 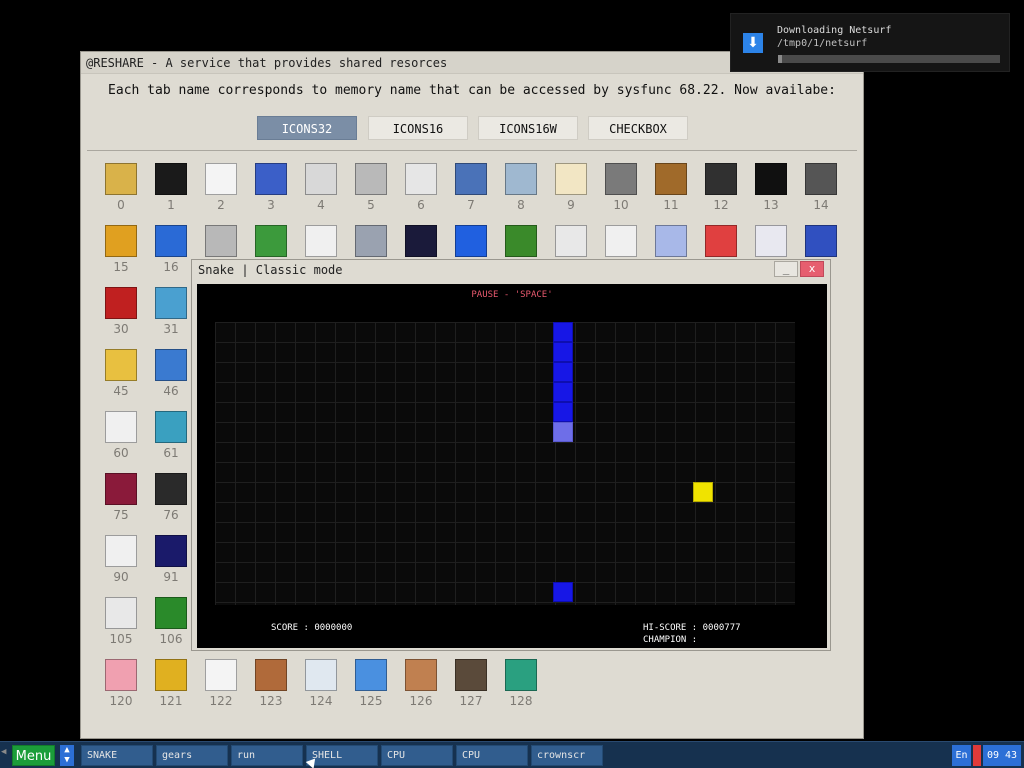 I want to click on icon-item: 126, so click(x=421, y=689).